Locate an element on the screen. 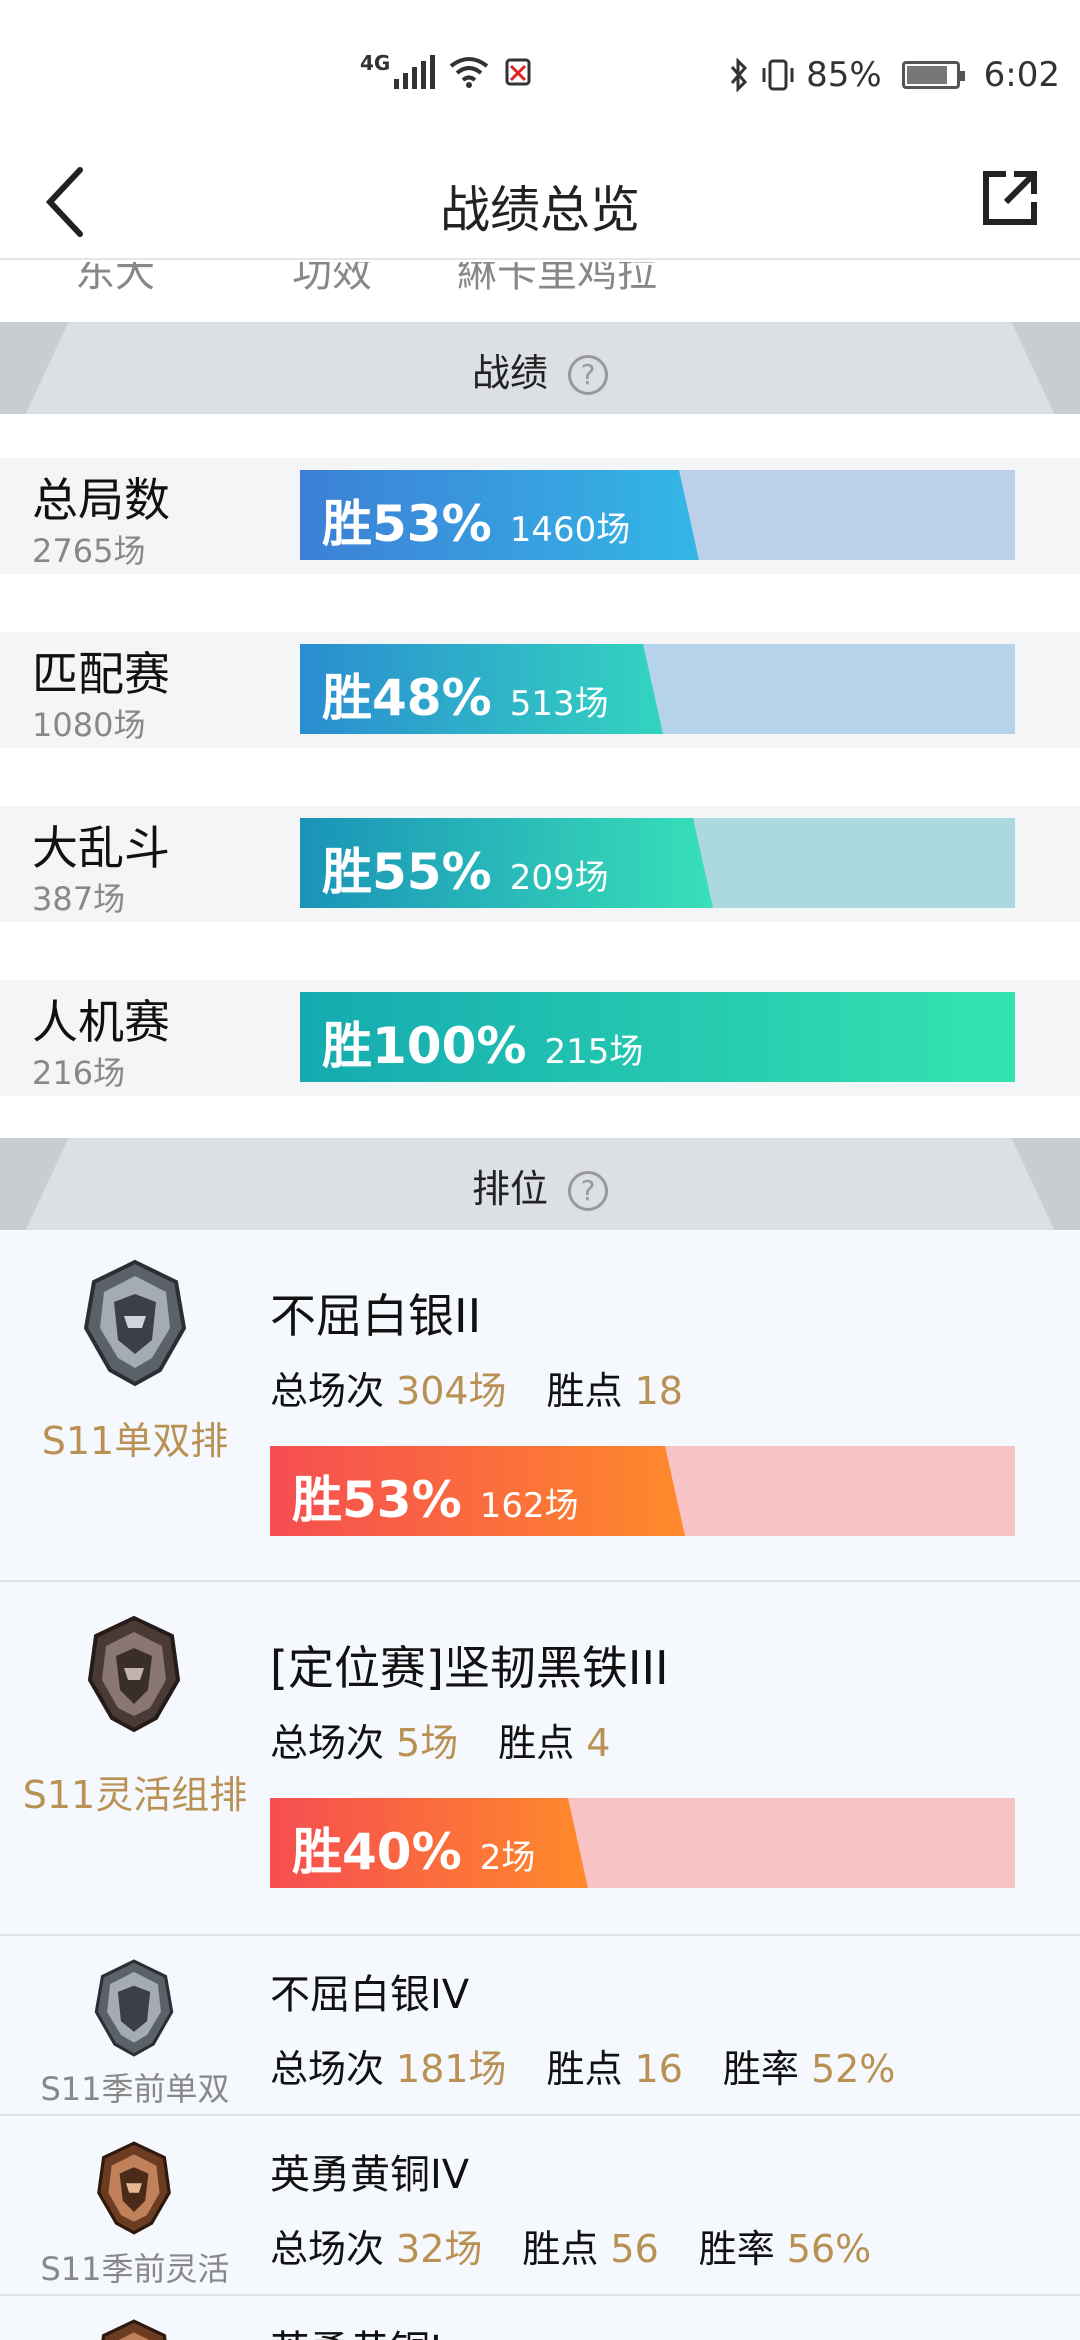 The width and height of the screenshot is (1080, 2340). win-games: 215场 is located at coordinates (594, 1052).